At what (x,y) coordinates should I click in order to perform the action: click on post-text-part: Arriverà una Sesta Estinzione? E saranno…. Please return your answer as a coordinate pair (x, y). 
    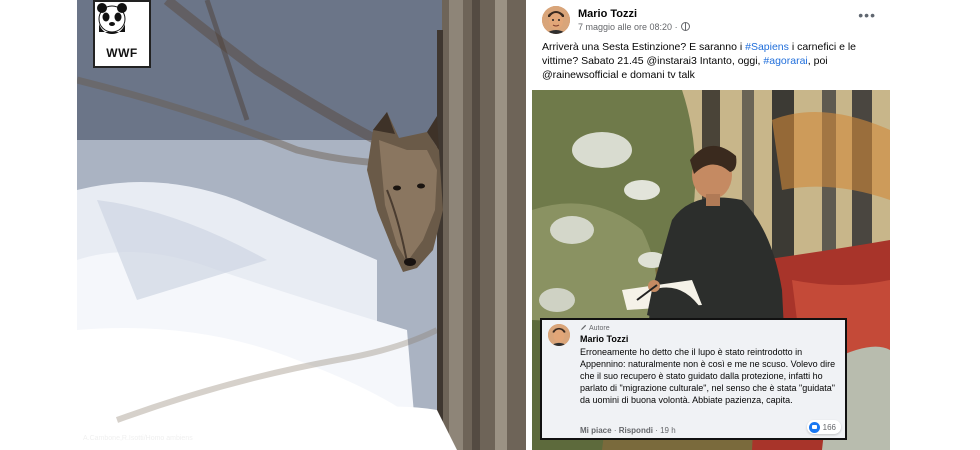
    Looking at the image, I should click on (644, 47).